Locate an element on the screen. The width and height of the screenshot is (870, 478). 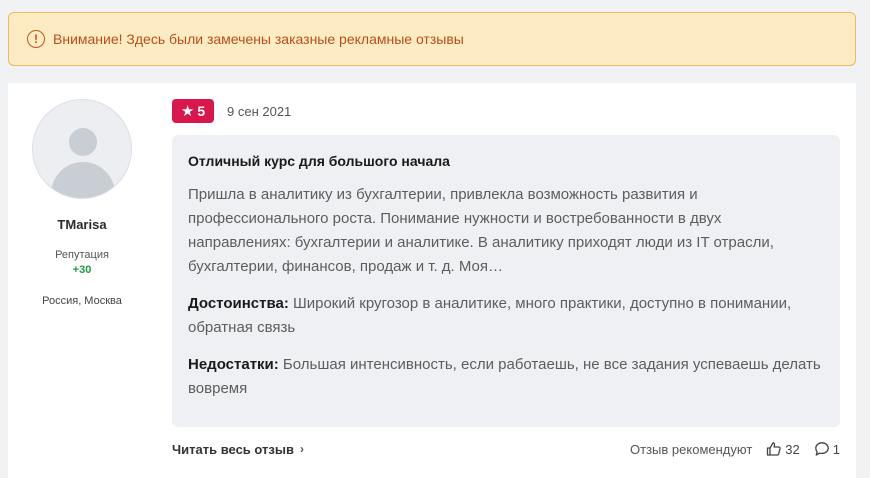
recommend-label: Отзыв рекомендуют is located at coordinates (691, 449).